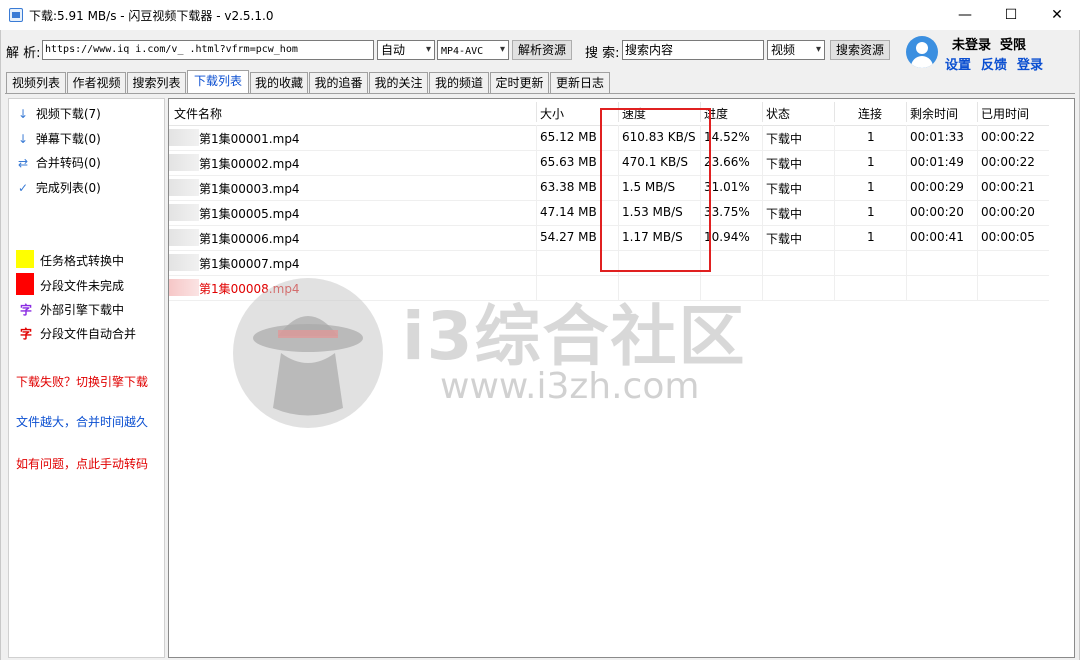 Image resolution: width=1080 pixels, height=660 pixels. I want to click on tab-search-list: 搜索列表, so click(156, 82).